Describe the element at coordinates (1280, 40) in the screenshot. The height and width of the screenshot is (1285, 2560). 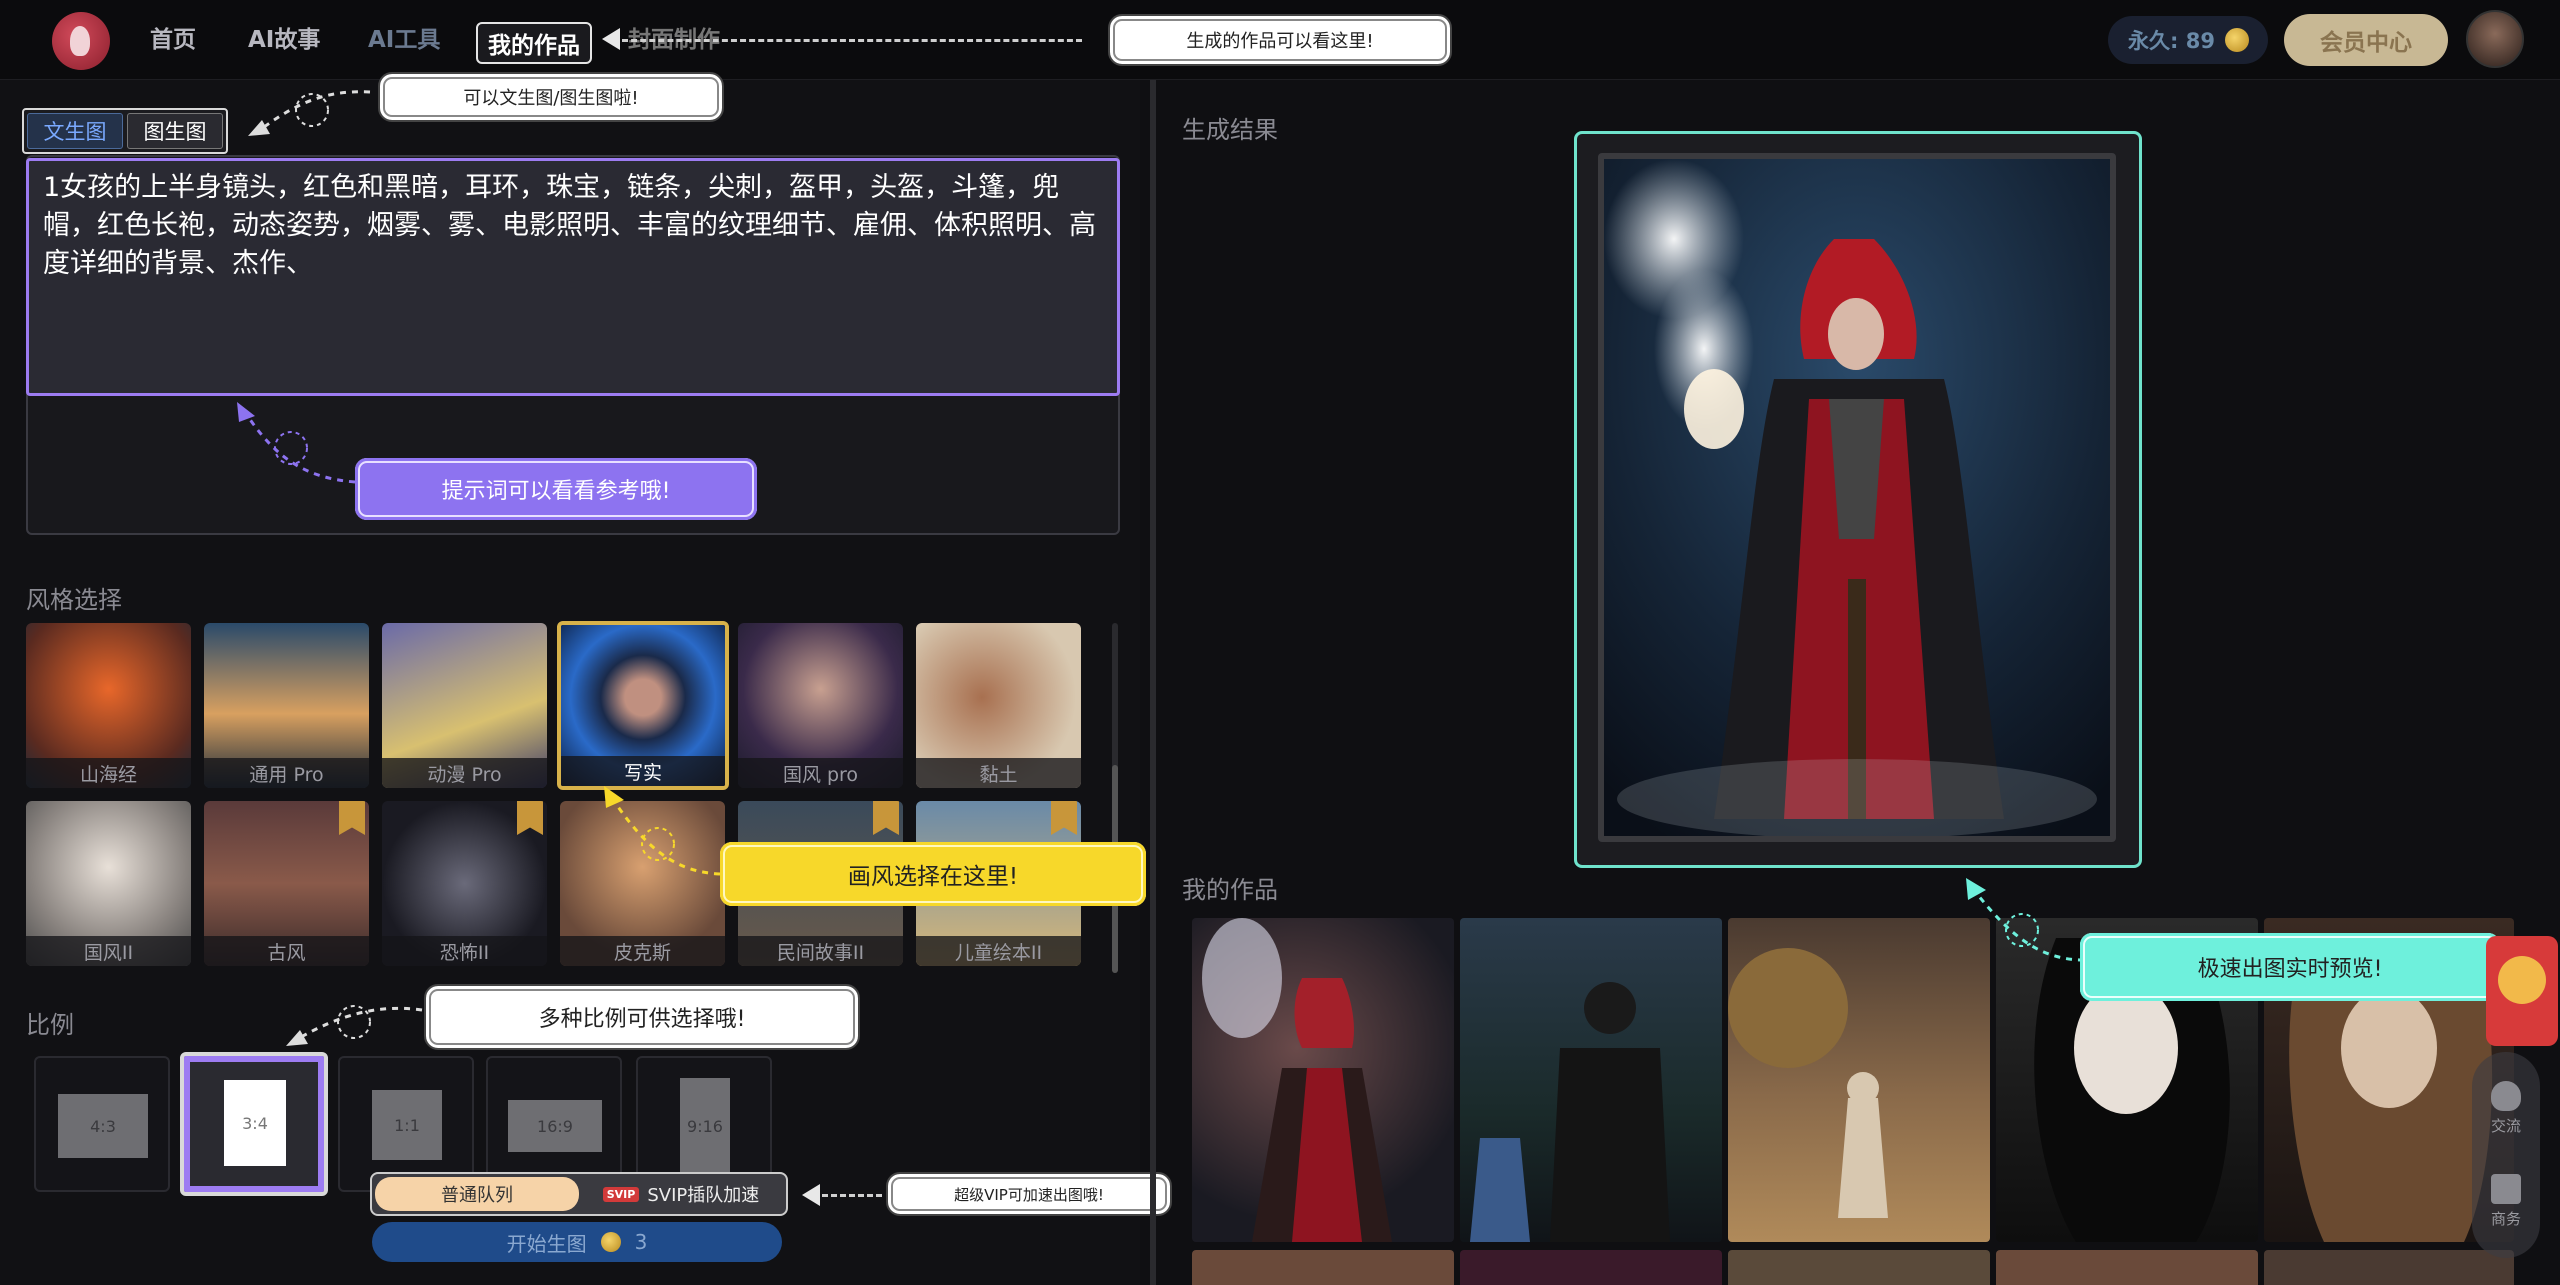
I see `tip-works: 生成的作品可以看这里!` at that location.